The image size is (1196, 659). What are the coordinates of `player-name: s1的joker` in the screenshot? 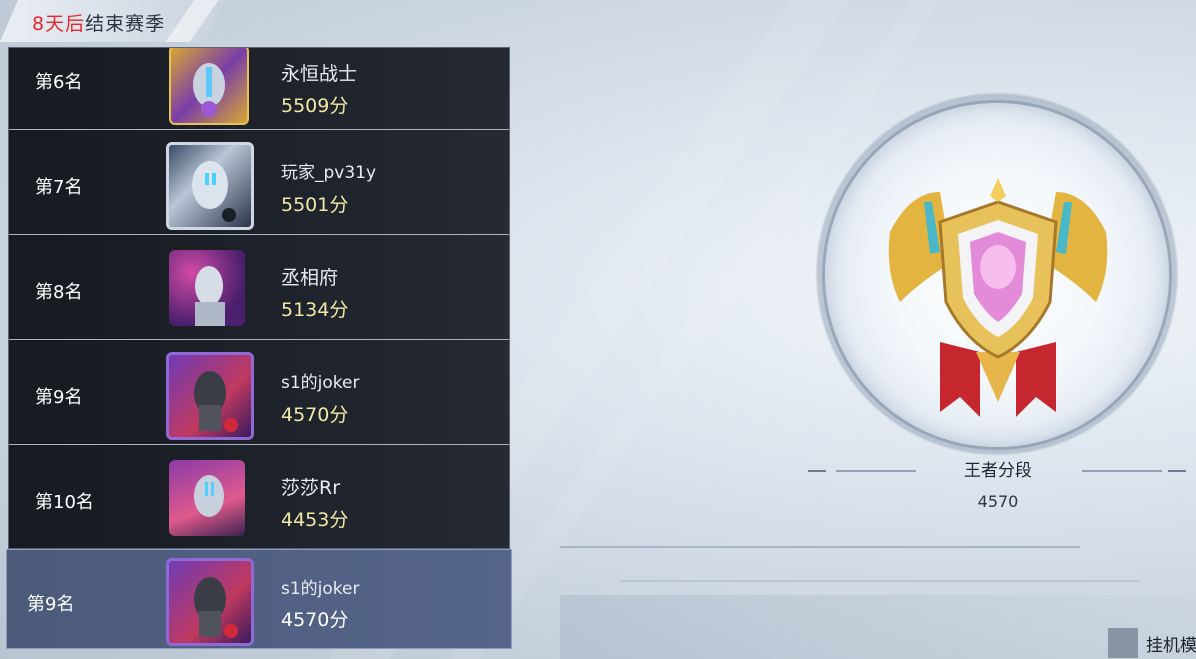 It's located at (320, 383).